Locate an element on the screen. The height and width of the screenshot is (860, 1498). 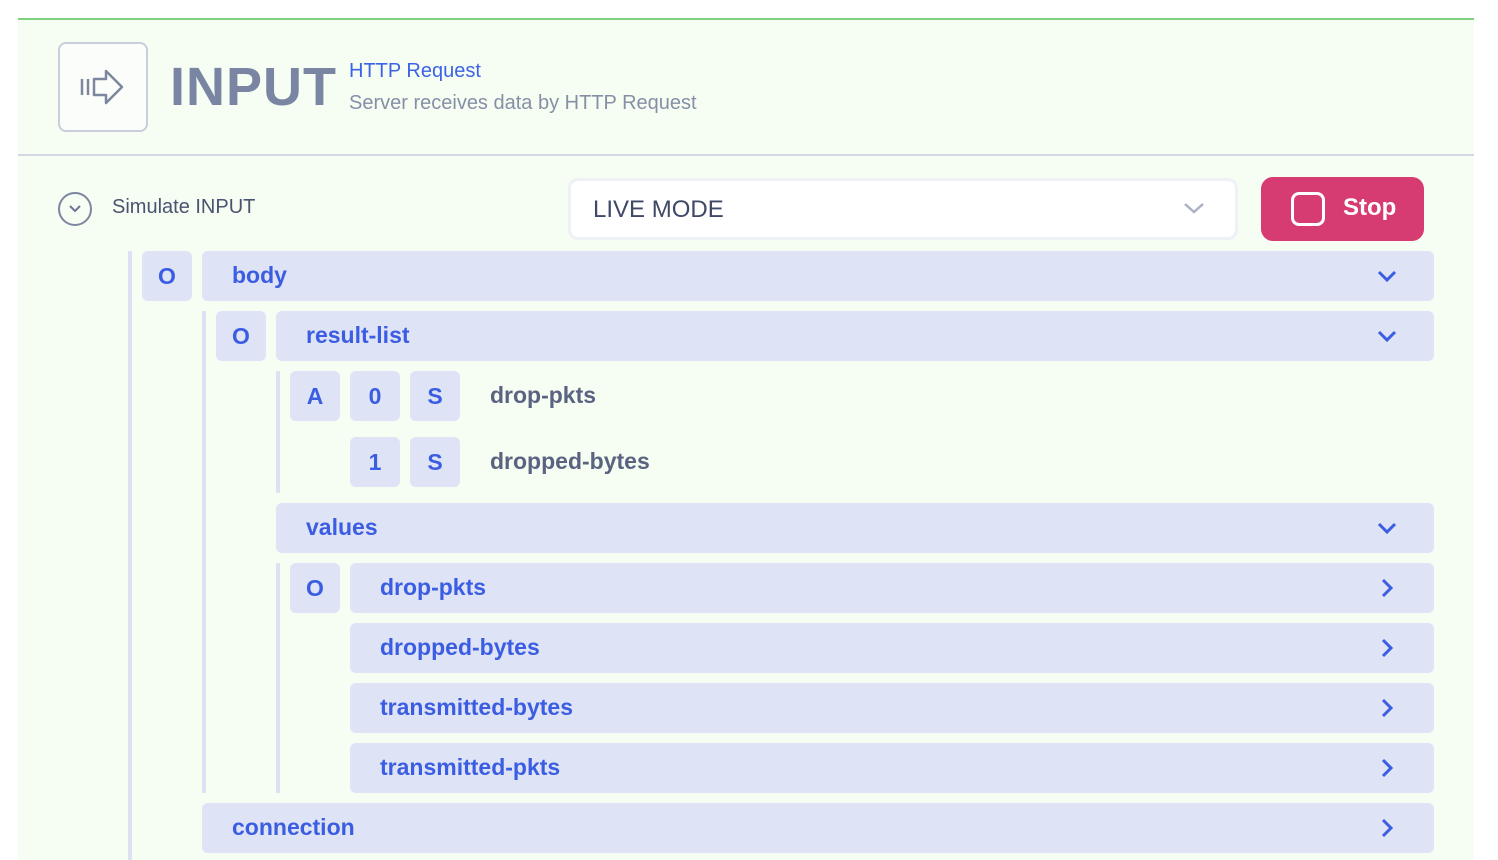
tree-node-transmitted-pkts: transmitted-pkts is located at coordinates (892, 768).